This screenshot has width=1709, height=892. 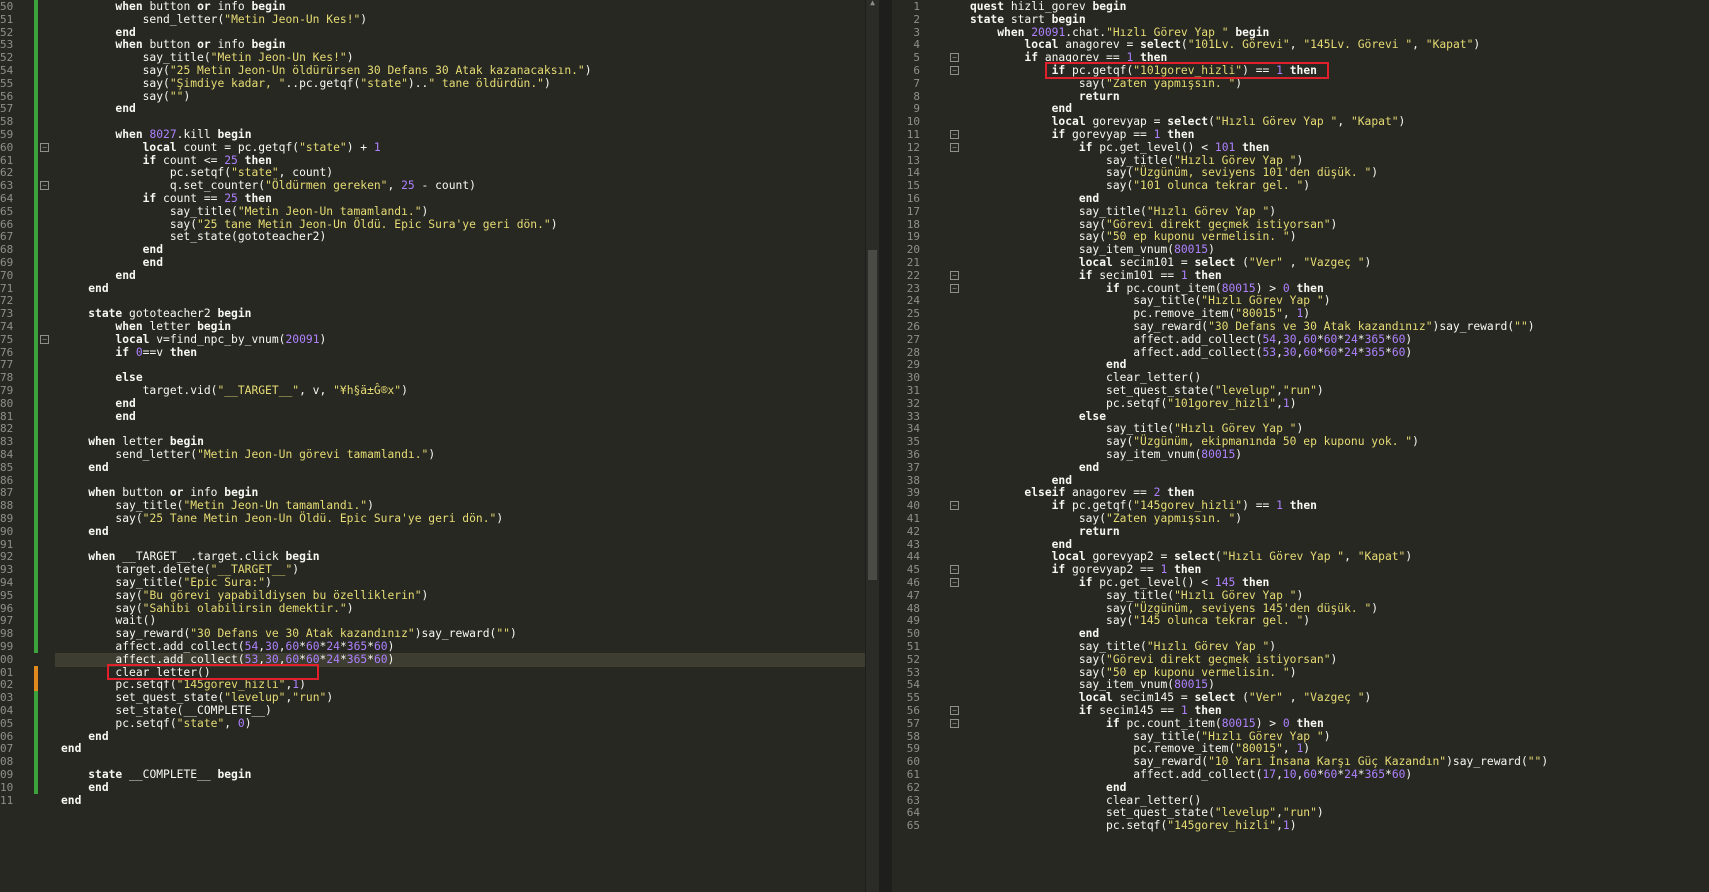 I want to click on modified-change-bar, so click(x=36, y=678).